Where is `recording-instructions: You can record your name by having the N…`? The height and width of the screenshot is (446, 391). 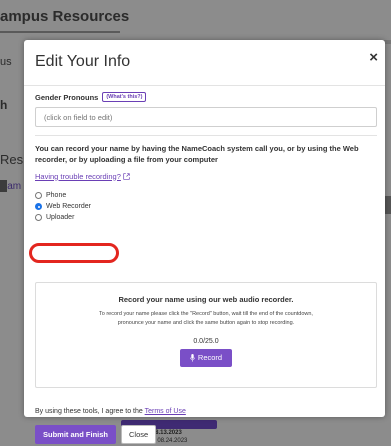 recording-instructions: You can record your name by having the N… is located at coordinates (197, 154).